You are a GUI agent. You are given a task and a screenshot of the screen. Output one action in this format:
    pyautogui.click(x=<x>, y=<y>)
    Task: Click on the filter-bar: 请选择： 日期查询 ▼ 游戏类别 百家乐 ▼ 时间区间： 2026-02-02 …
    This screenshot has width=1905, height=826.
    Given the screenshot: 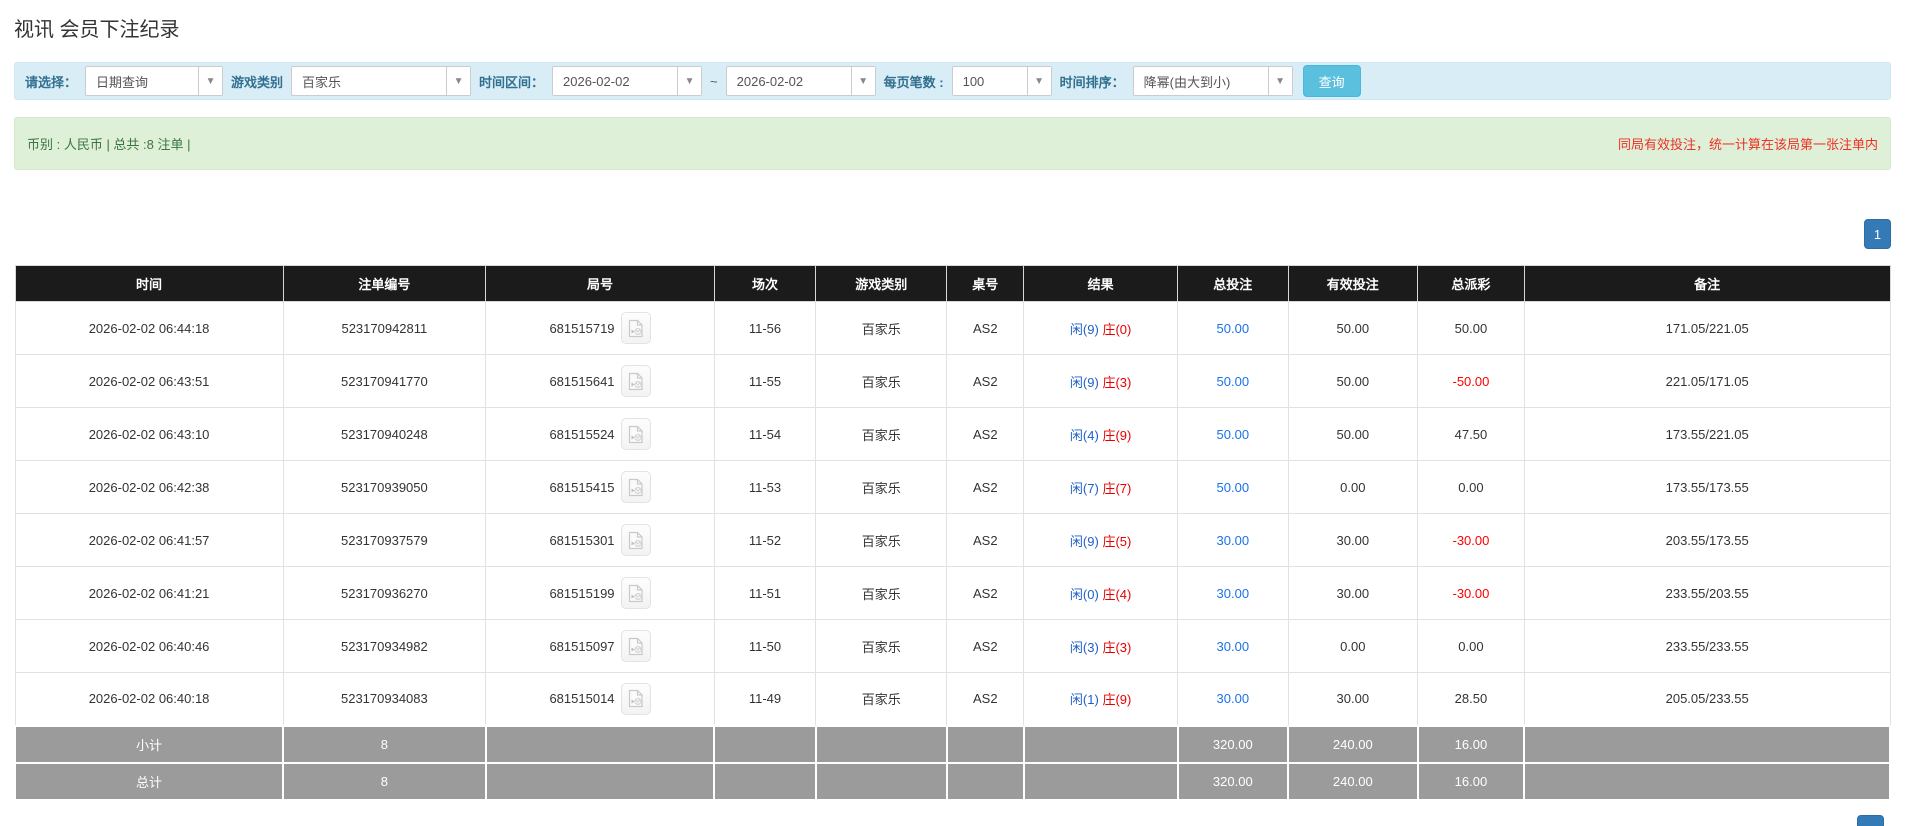 What is the action you would take?
    pyautogui.click(x=952, y=81)
    